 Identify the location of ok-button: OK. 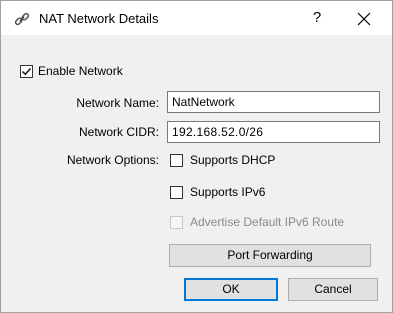
(231, 289).